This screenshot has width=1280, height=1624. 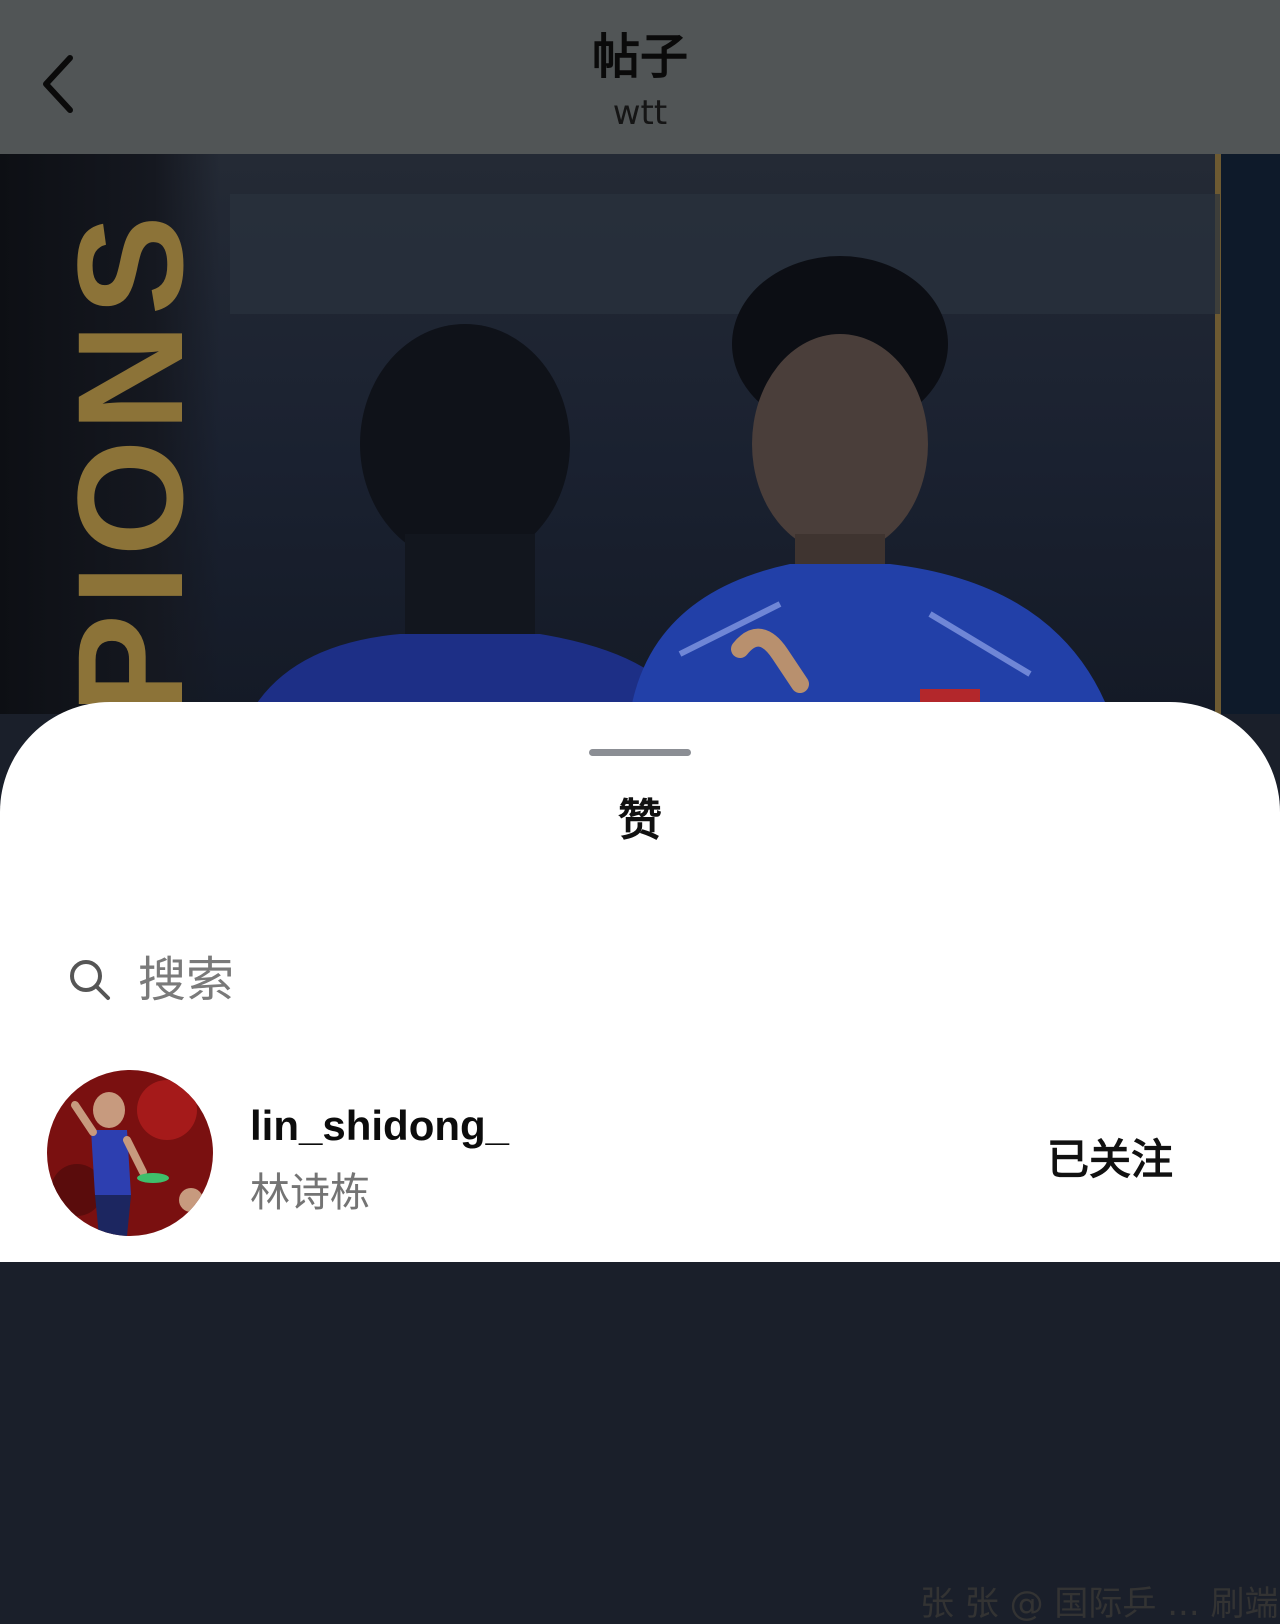 What do you see at coordinates (310, 1193) in the screenshot?
I see `user-fullname: 林诗栋` at bounding box center [310, 1193].